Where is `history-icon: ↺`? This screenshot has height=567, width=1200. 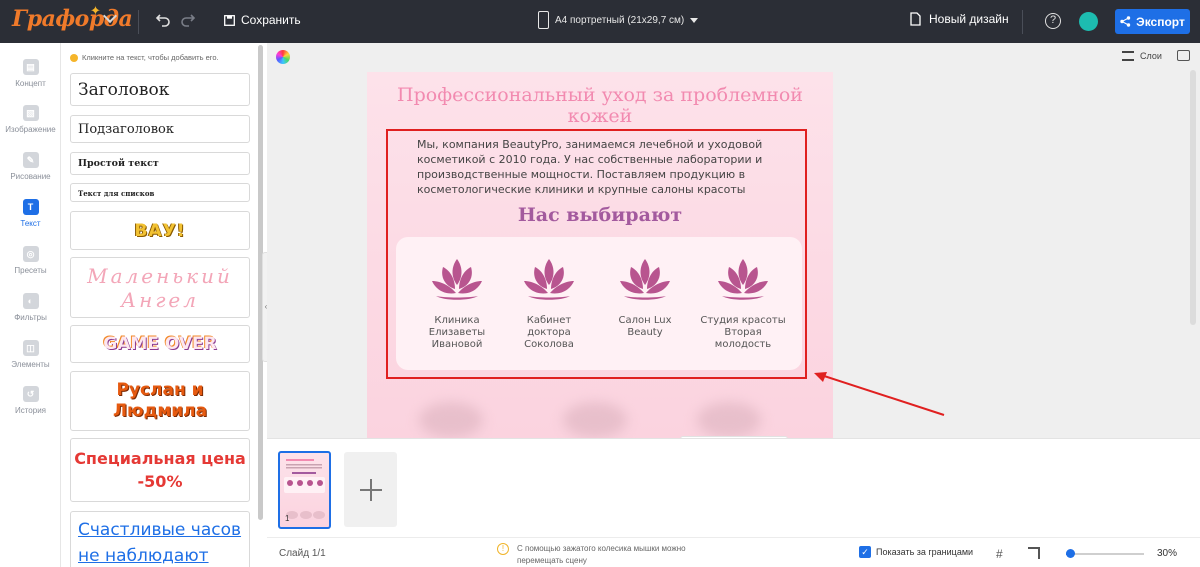
history-icon: ↺ is located at coordinates (30, 394).